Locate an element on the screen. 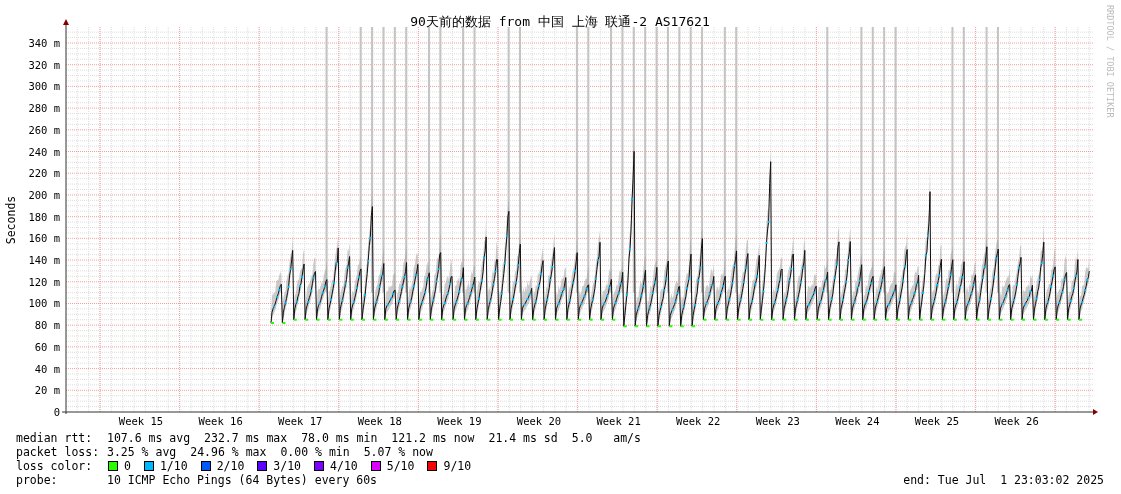  y-tick-label: 160 m is located at coordinates (44, 238).